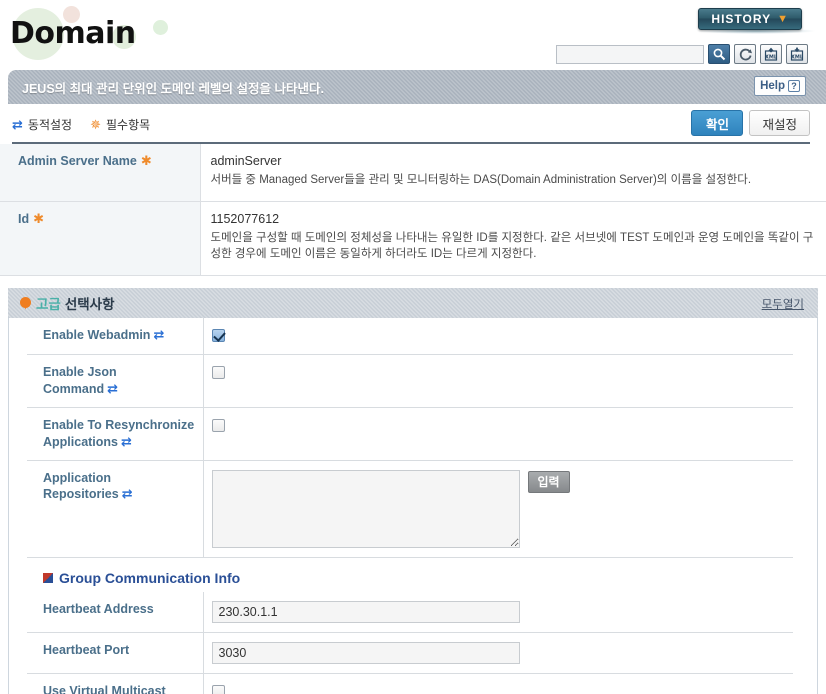 Image resolution: width=826 pixels, height=694 pixels. What do you see at coordinates (417, 87) in the screenshot?
I see `description-banner: JEUS의 최대 관리 단위인 도메인 레벨의 설정을 나타낸다. Help ?` at bounding box center [417, 87].